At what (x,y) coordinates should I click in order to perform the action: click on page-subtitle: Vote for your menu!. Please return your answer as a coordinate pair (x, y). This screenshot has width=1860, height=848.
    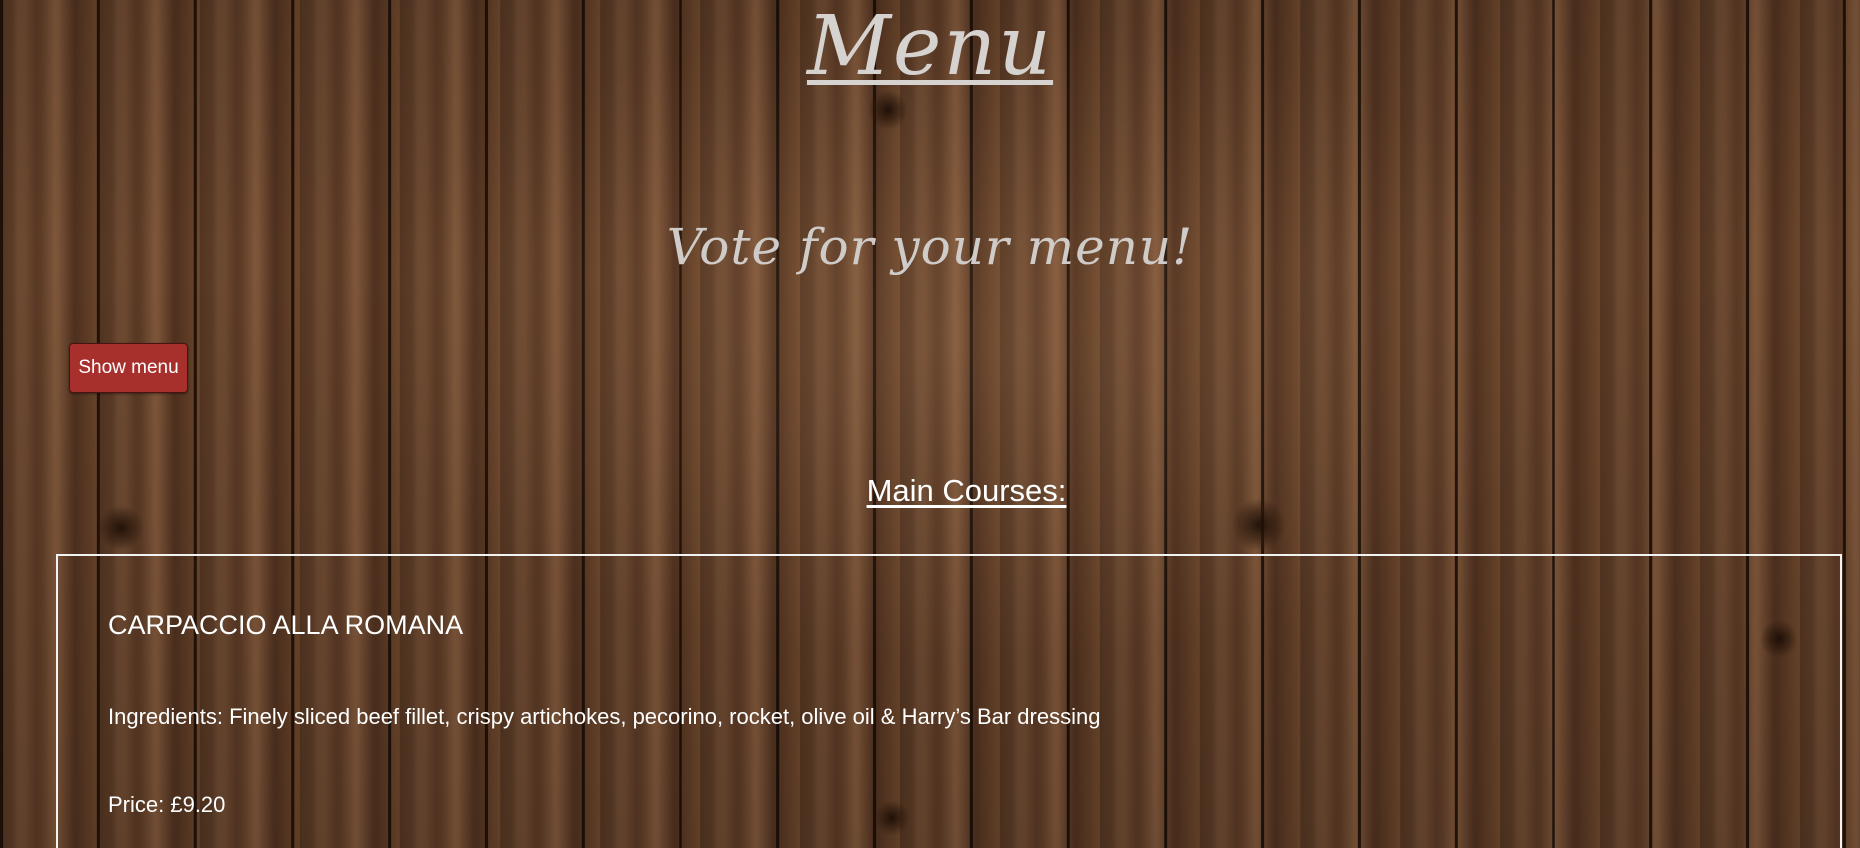
    Looking at the image, I should click on (930, 247).